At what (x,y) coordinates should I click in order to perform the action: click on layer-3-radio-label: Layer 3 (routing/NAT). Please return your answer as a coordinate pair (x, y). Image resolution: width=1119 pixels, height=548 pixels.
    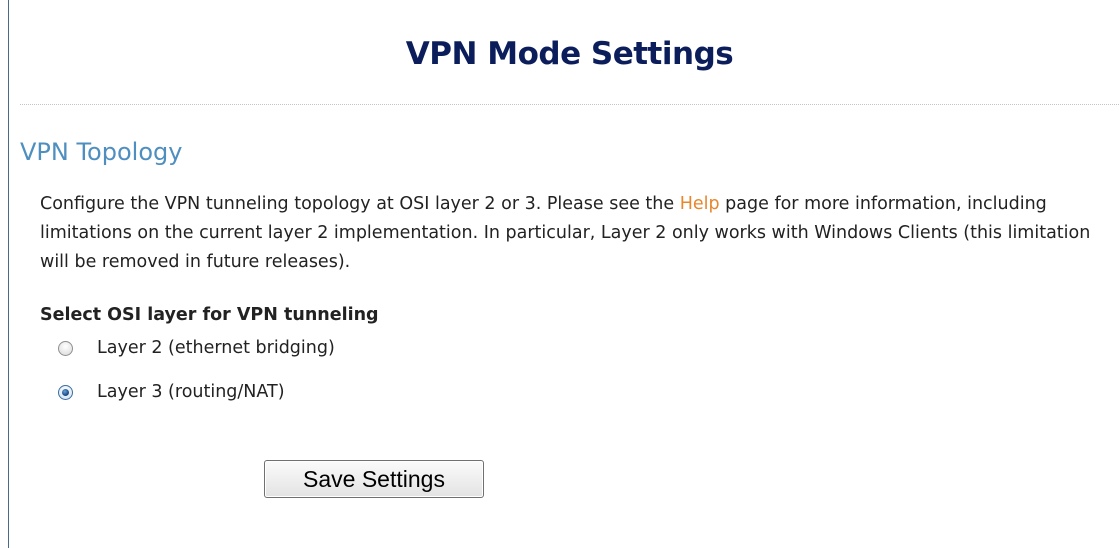
    Looking at the image, I should click on (191, 392).